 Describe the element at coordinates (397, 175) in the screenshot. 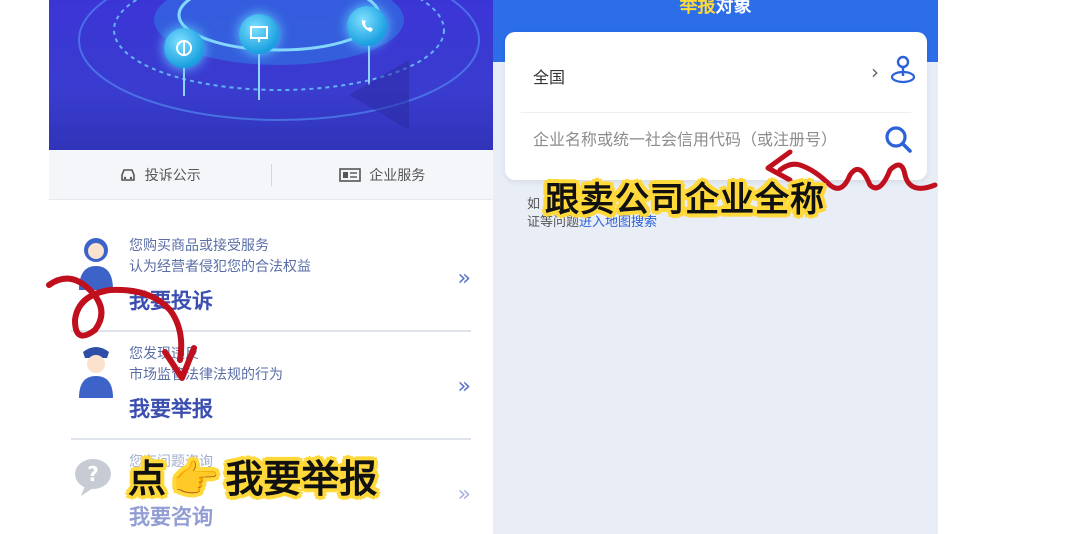

I see `tab-label: 企业服务` at that location.